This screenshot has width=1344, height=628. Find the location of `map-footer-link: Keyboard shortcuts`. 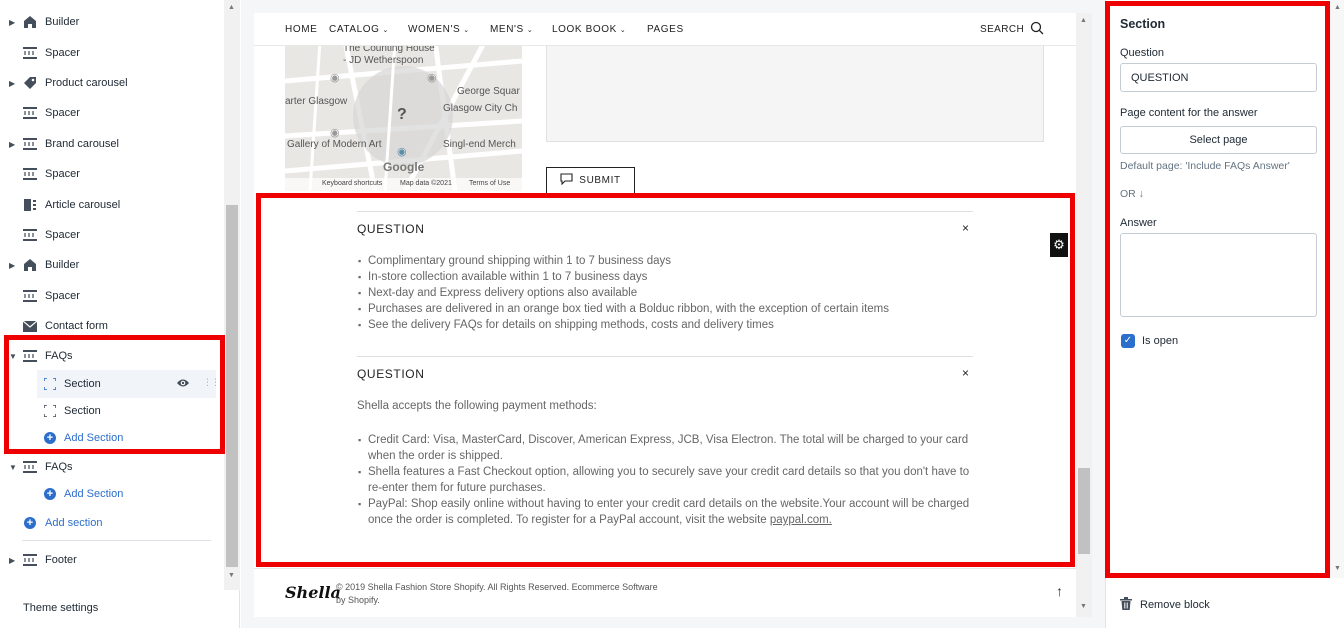

map-footer-link: Keyboard shortcuts is located at coordinates (352, 183).